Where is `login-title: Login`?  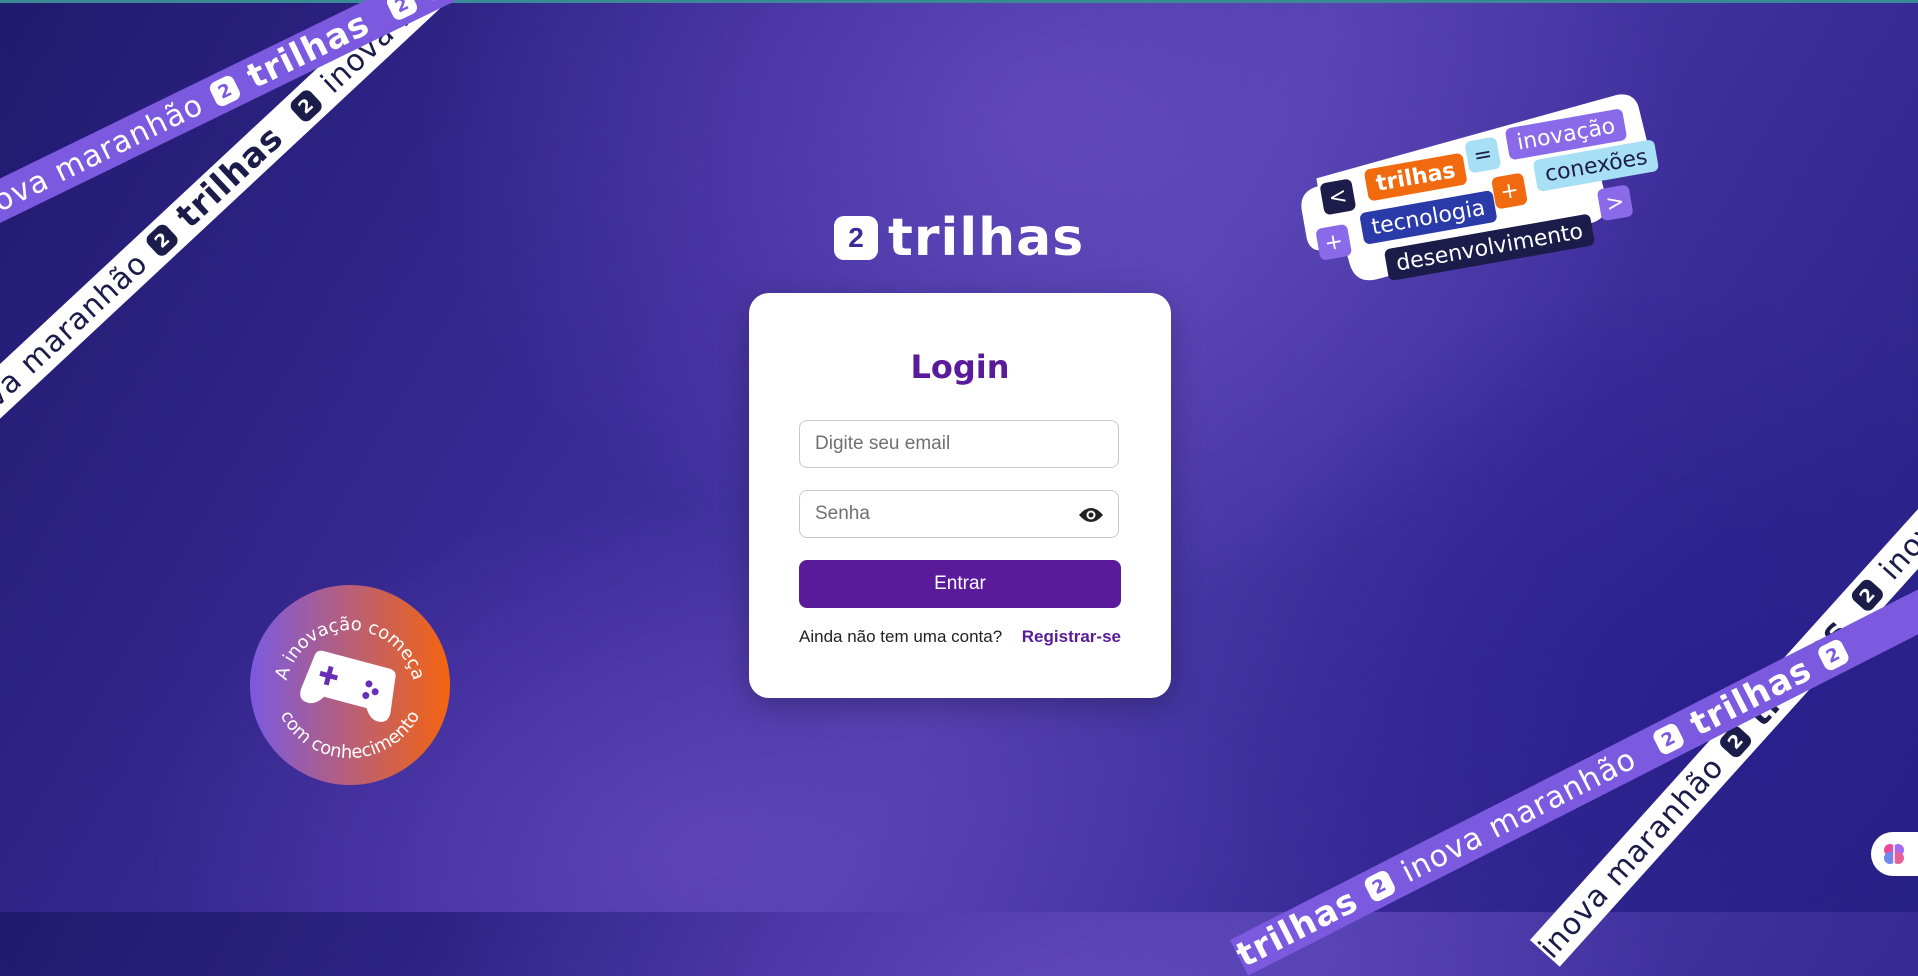
login-title: Login is located at coordinates (960, 367).